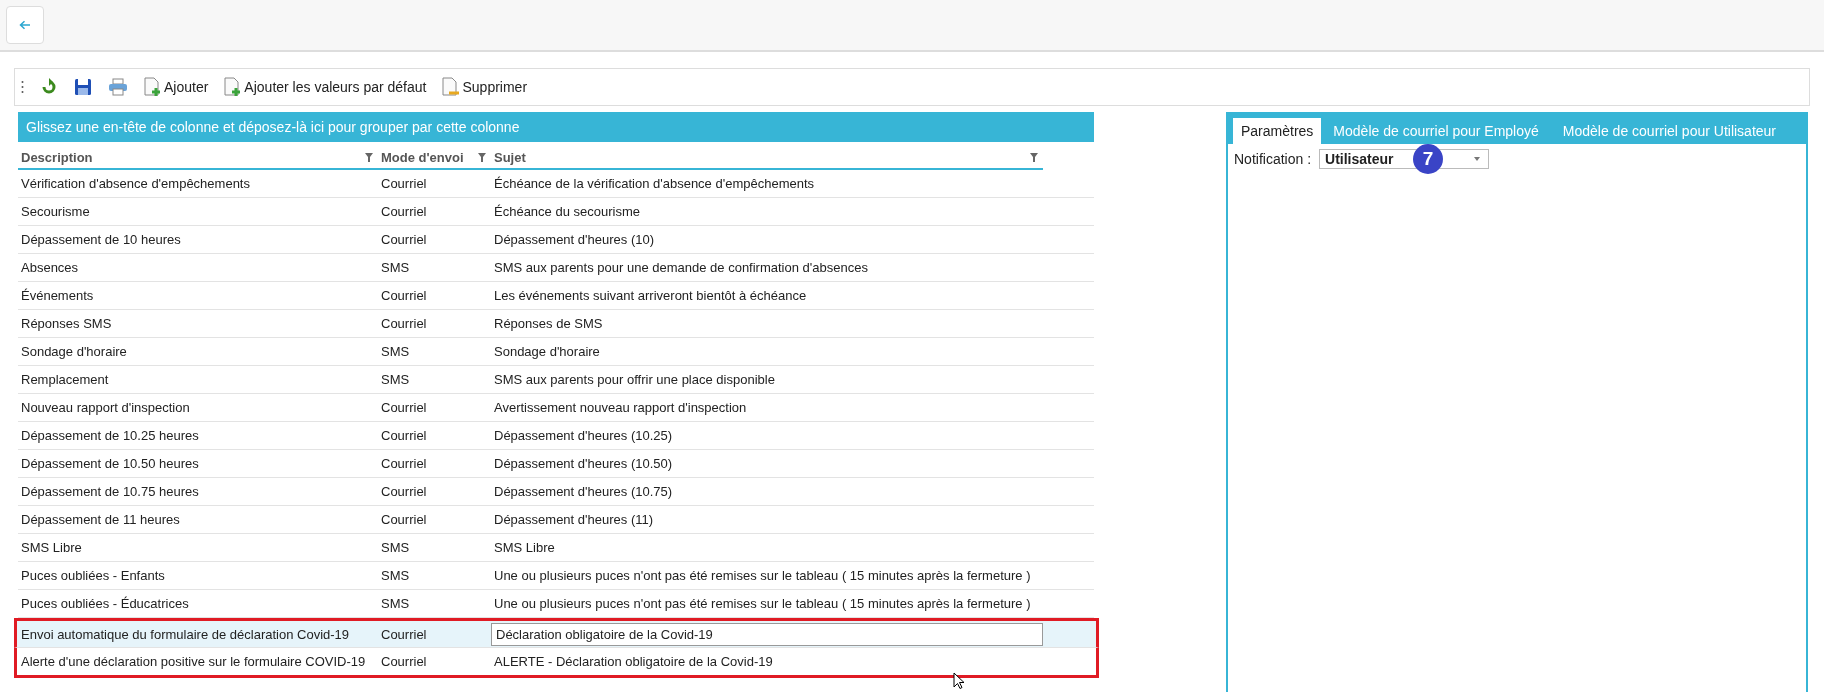 This screenshot has height=692, width=1824. I want to click on table-cell-text: Vérification d'absence d'empêchements, so click(135, 183).